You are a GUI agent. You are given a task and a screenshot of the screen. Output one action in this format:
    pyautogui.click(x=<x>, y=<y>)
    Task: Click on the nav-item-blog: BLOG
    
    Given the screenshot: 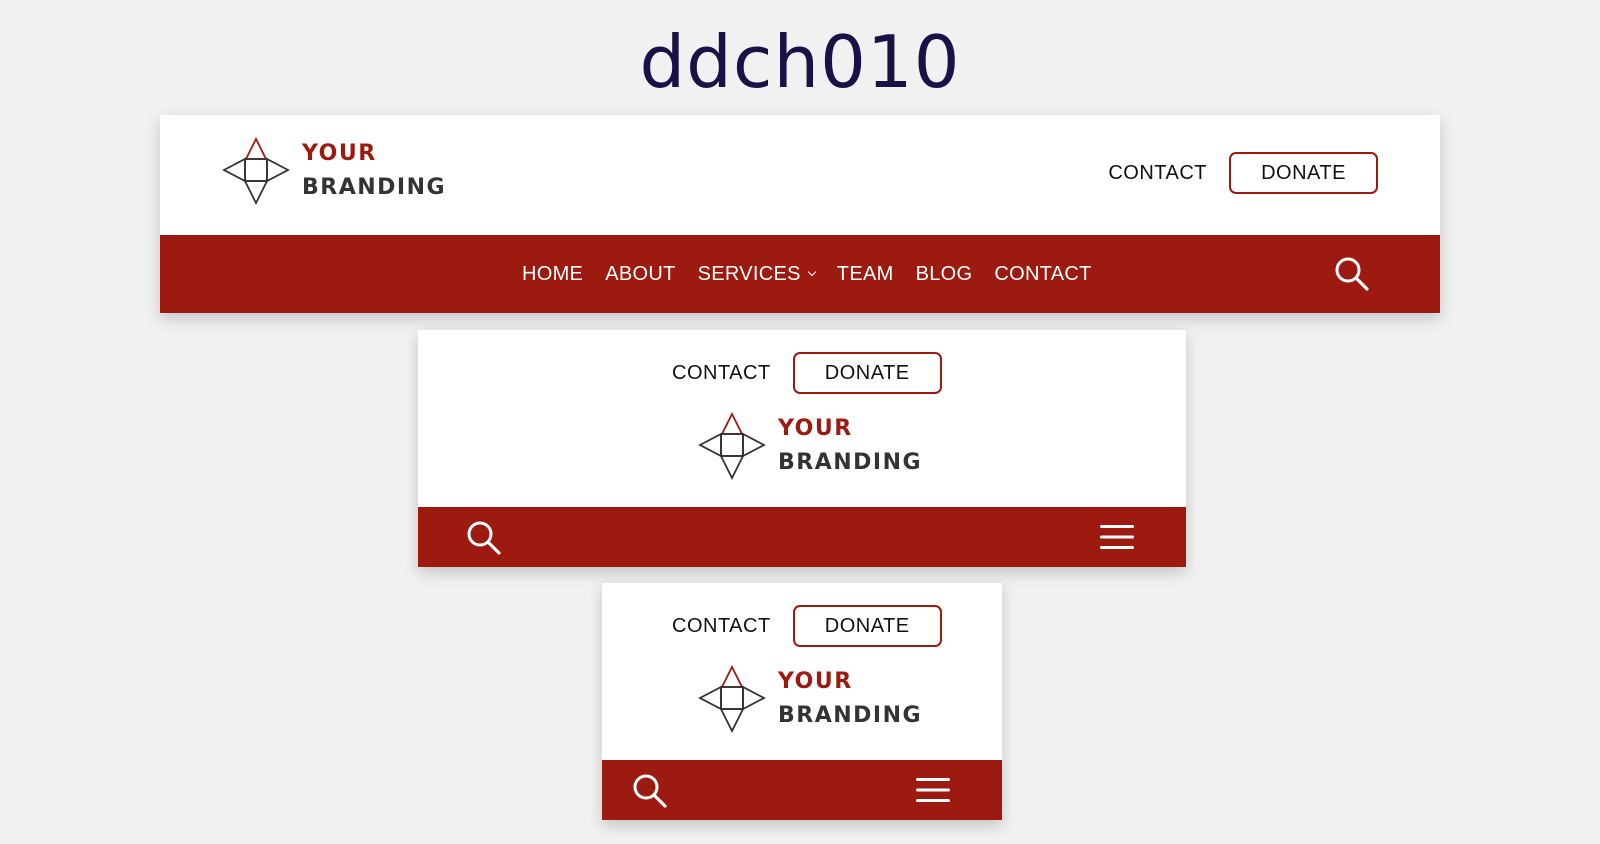 What is the action you would take?
    pyautogui.click(x=944, y=274)
    